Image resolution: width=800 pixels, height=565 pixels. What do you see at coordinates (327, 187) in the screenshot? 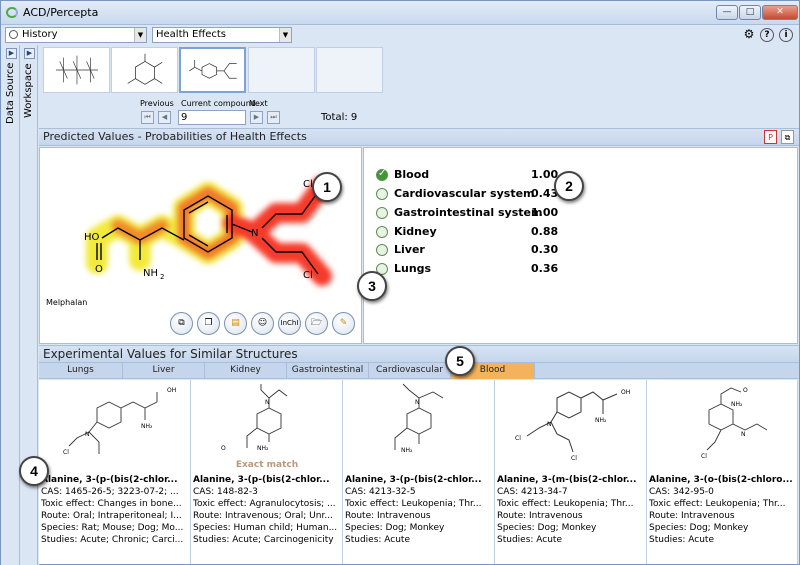
I see `callout-badge: 1` at bounding box center [327, 187].